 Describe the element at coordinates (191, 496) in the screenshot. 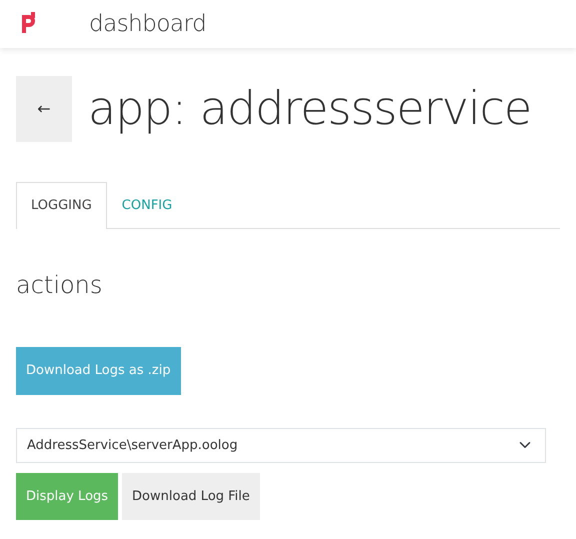

I see `download-file-button: Download Log File` at that location.